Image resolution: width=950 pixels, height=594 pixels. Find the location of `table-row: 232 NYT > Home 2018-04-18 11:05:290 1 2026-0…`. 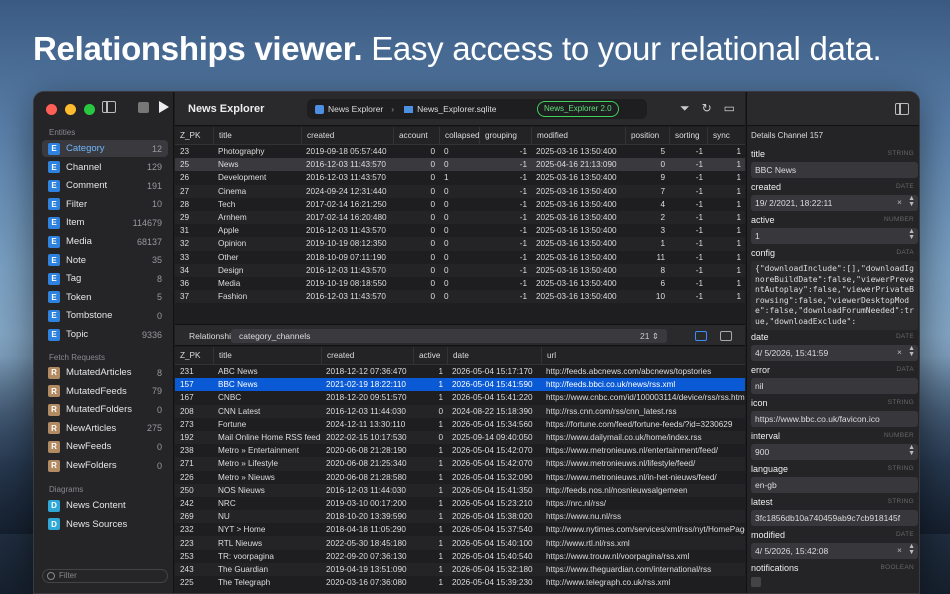

table-row: 232 NYT > Home 2018-04-18 11:05:290 1 2026-0… is located at coordinates (460, 529).